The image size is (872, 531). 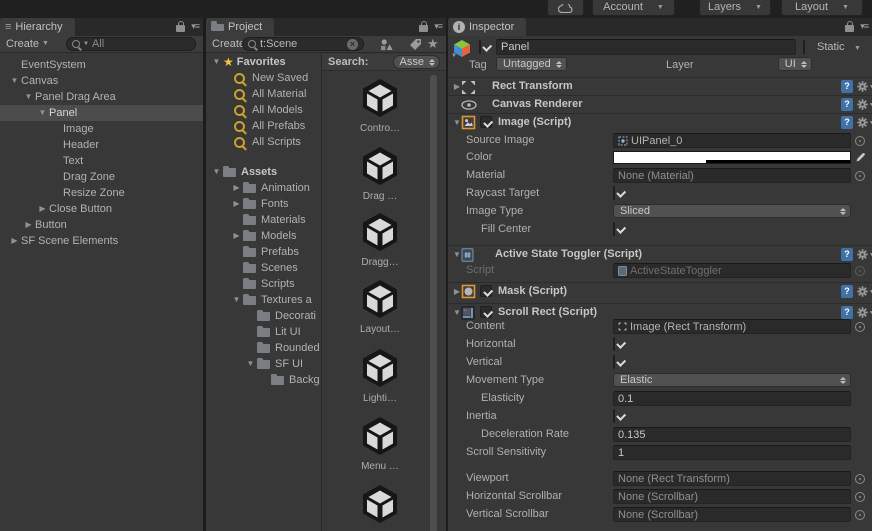 What do you see at coordinates (263, 220) in the screenshot?
I see `folder-item: Materials` at bounding box center [263, 220].